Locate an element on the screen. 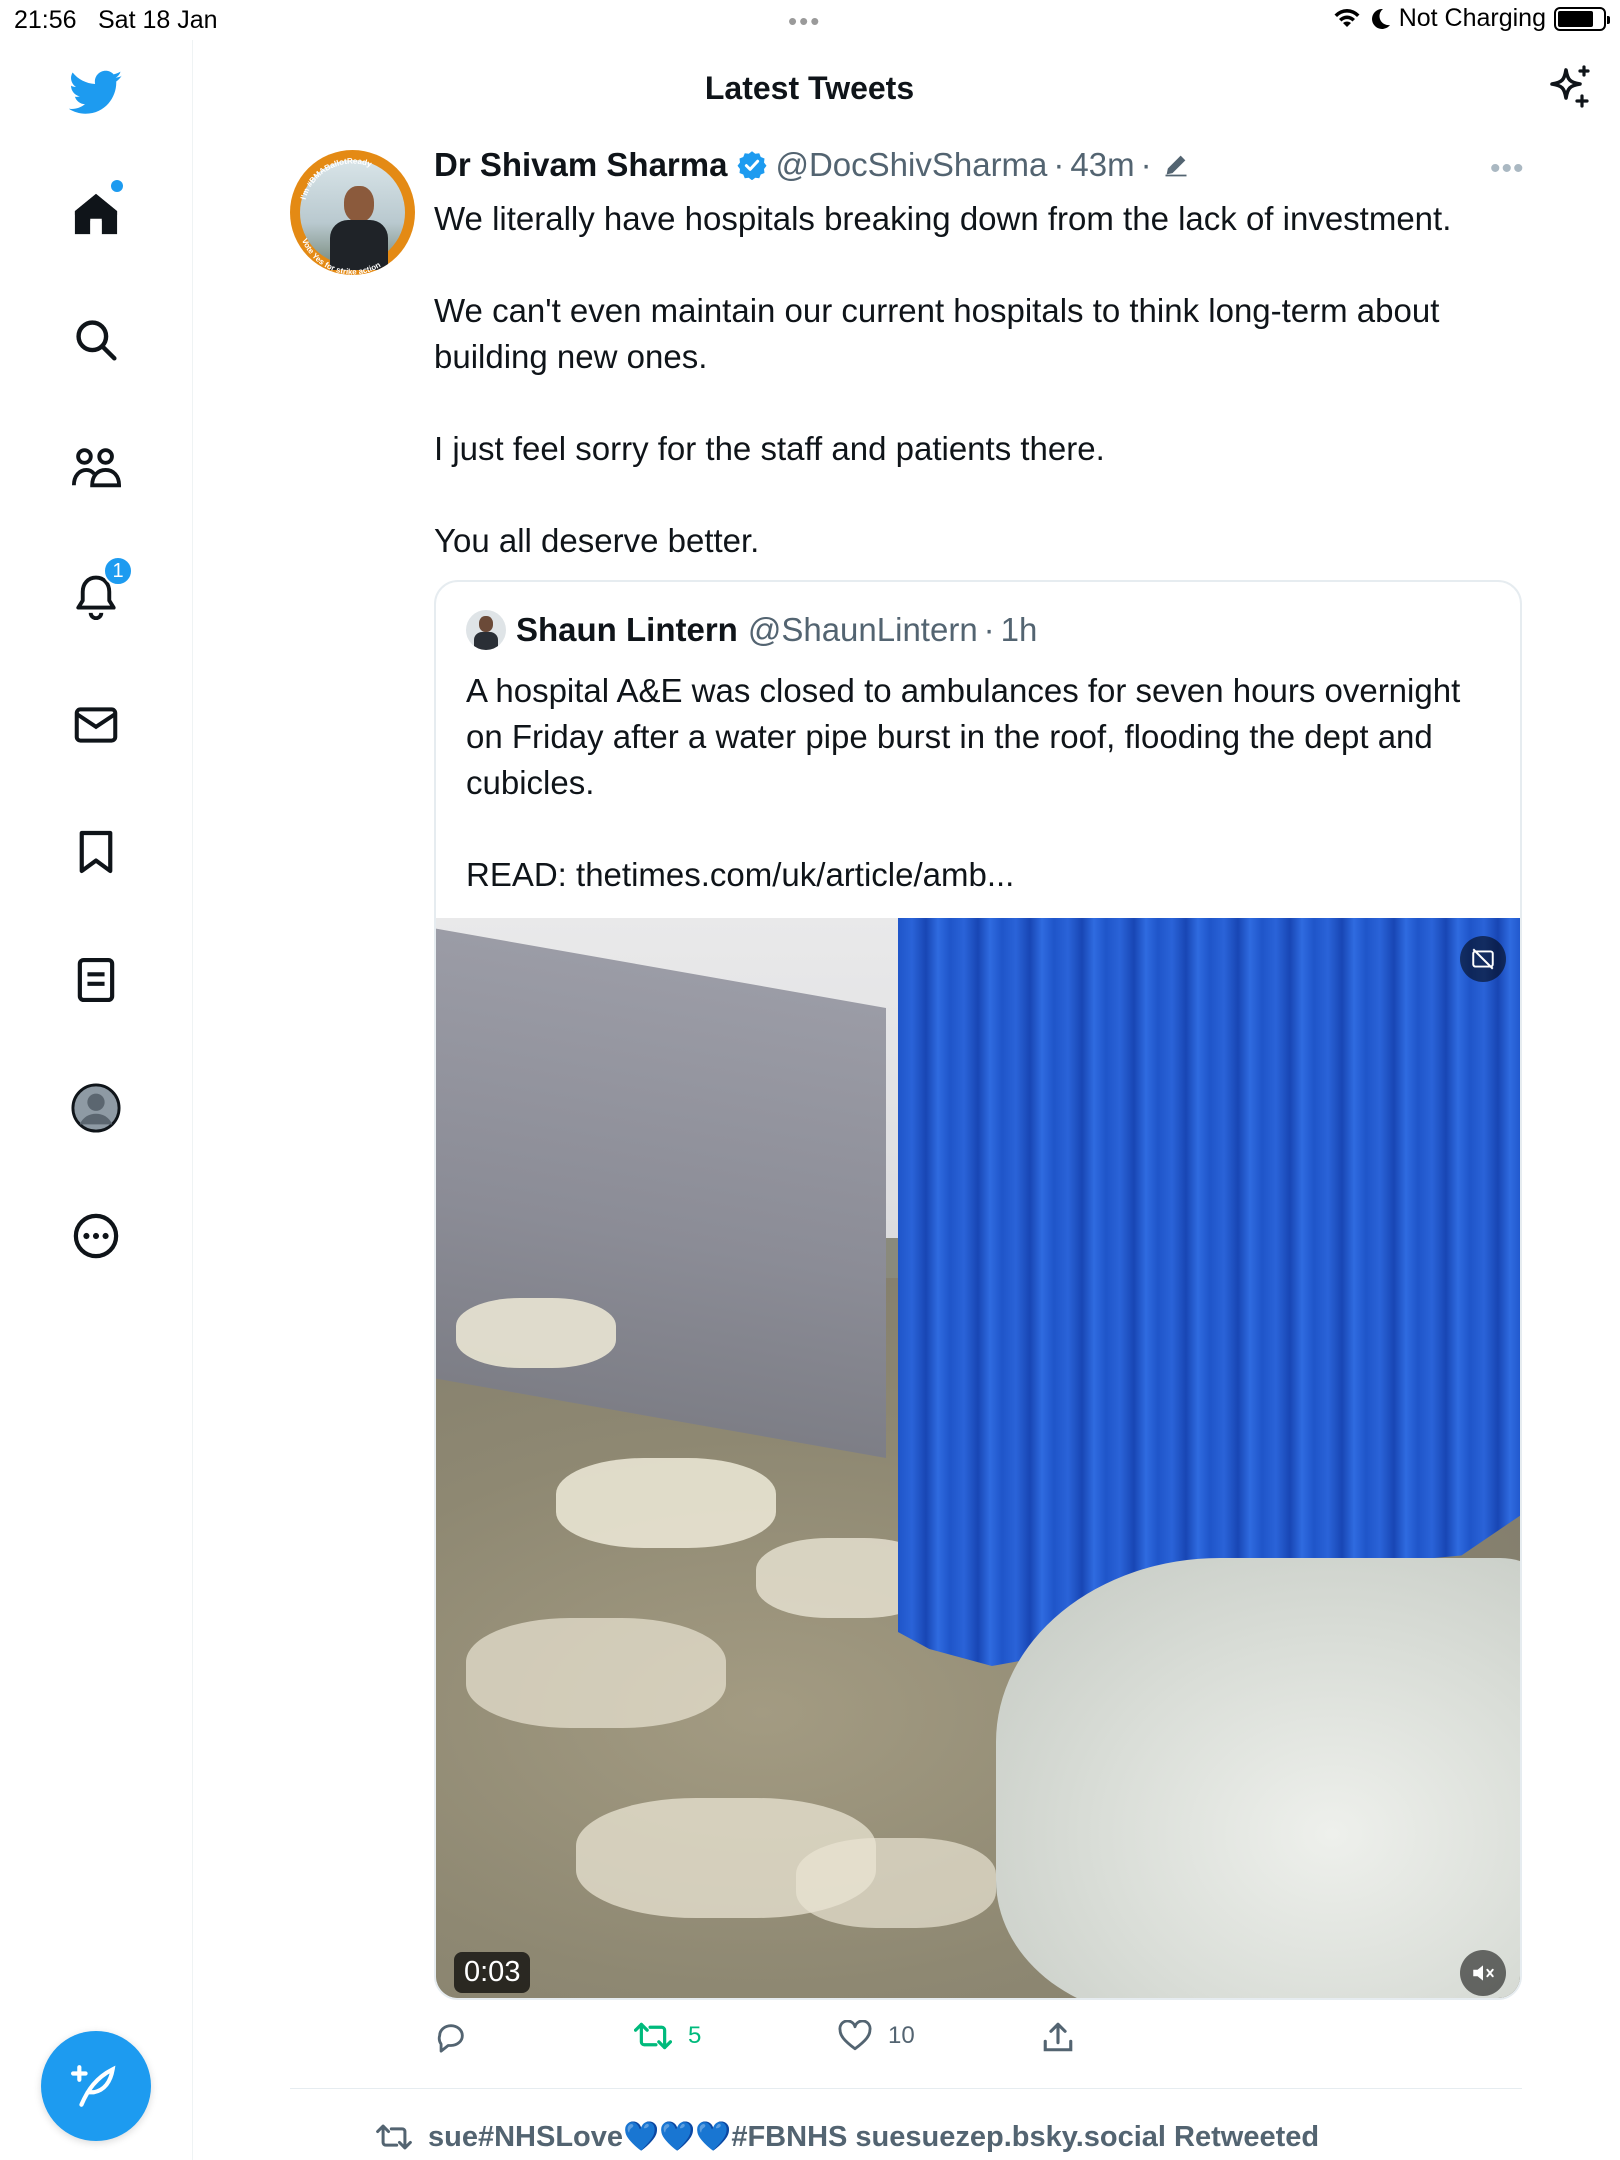 The width and height of the screenshot is (1620, 2160). sidebar-item-lists is located at coordinates (96, 980).